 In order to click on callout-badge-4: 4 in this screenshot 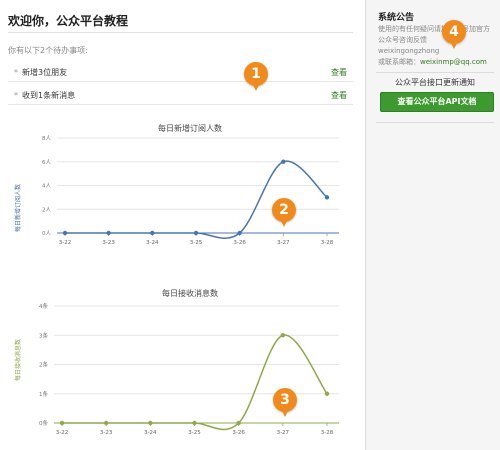, I will do `click(454, 34)`.